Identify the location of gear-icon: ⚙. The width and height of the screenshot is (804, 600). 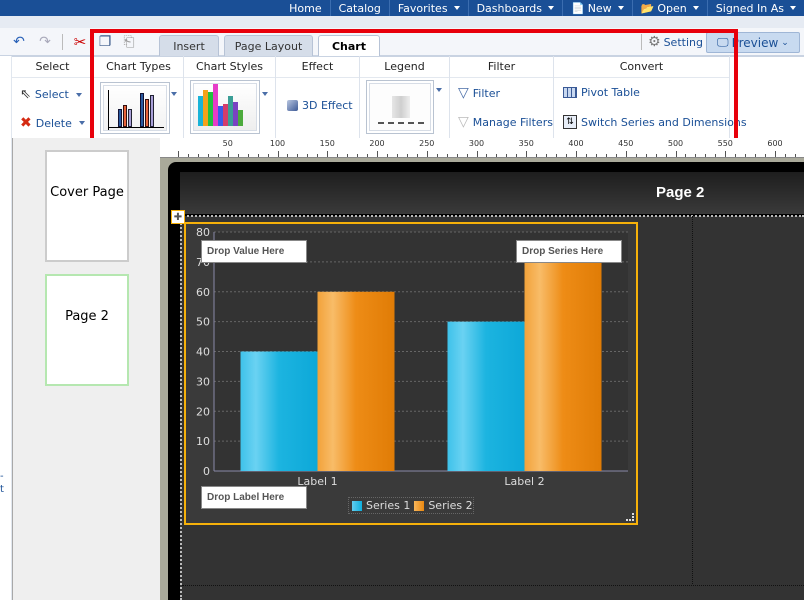
(654, 42).